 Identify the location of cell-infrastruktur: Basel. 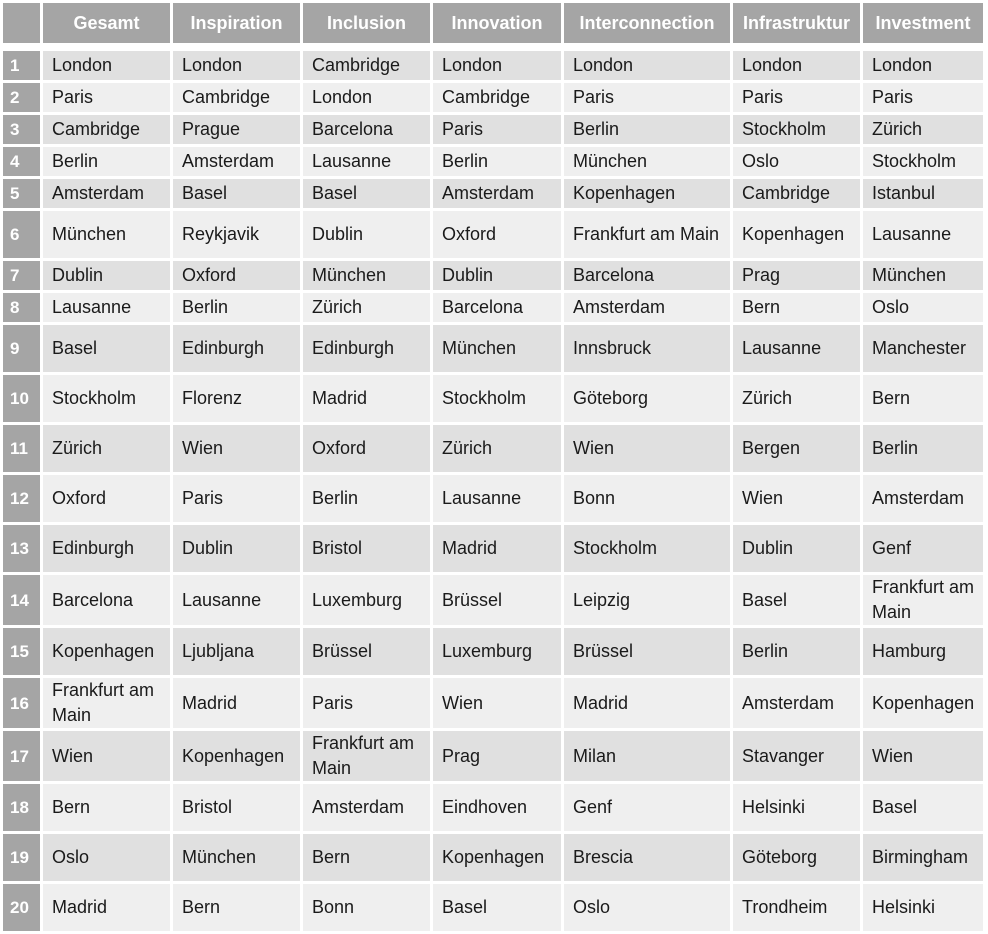
(796, 600).